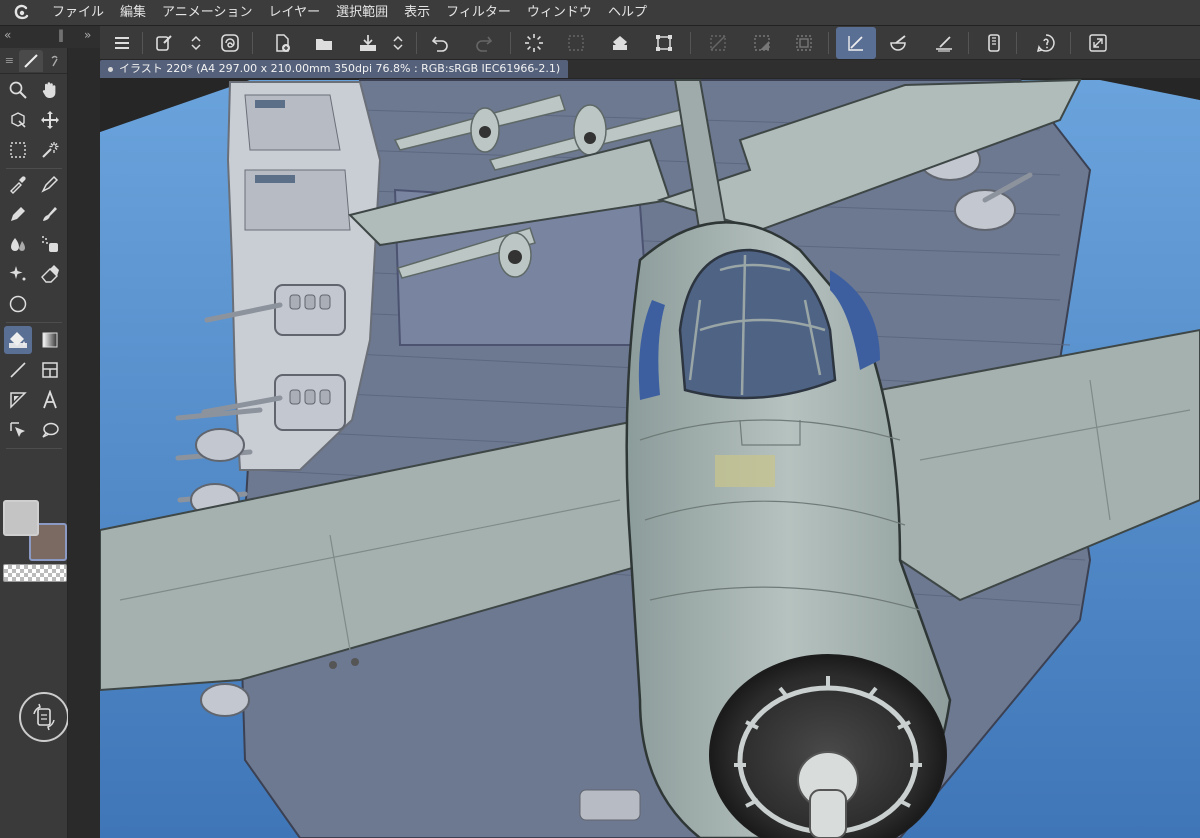  What do you see at coordinates (18, 184) in the screenshot?
I see `eyedropper-icon` at bounding box center [18, 184].